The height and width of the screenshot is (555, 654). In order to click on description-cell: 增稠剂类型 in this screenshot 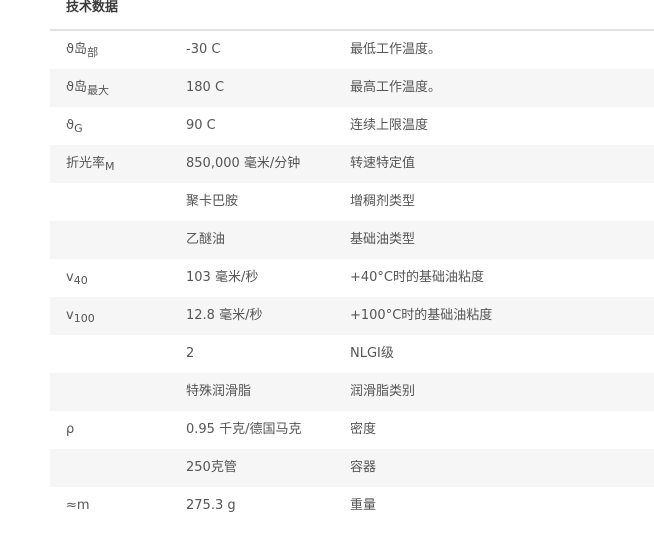, I will do `click(383, 201)`.